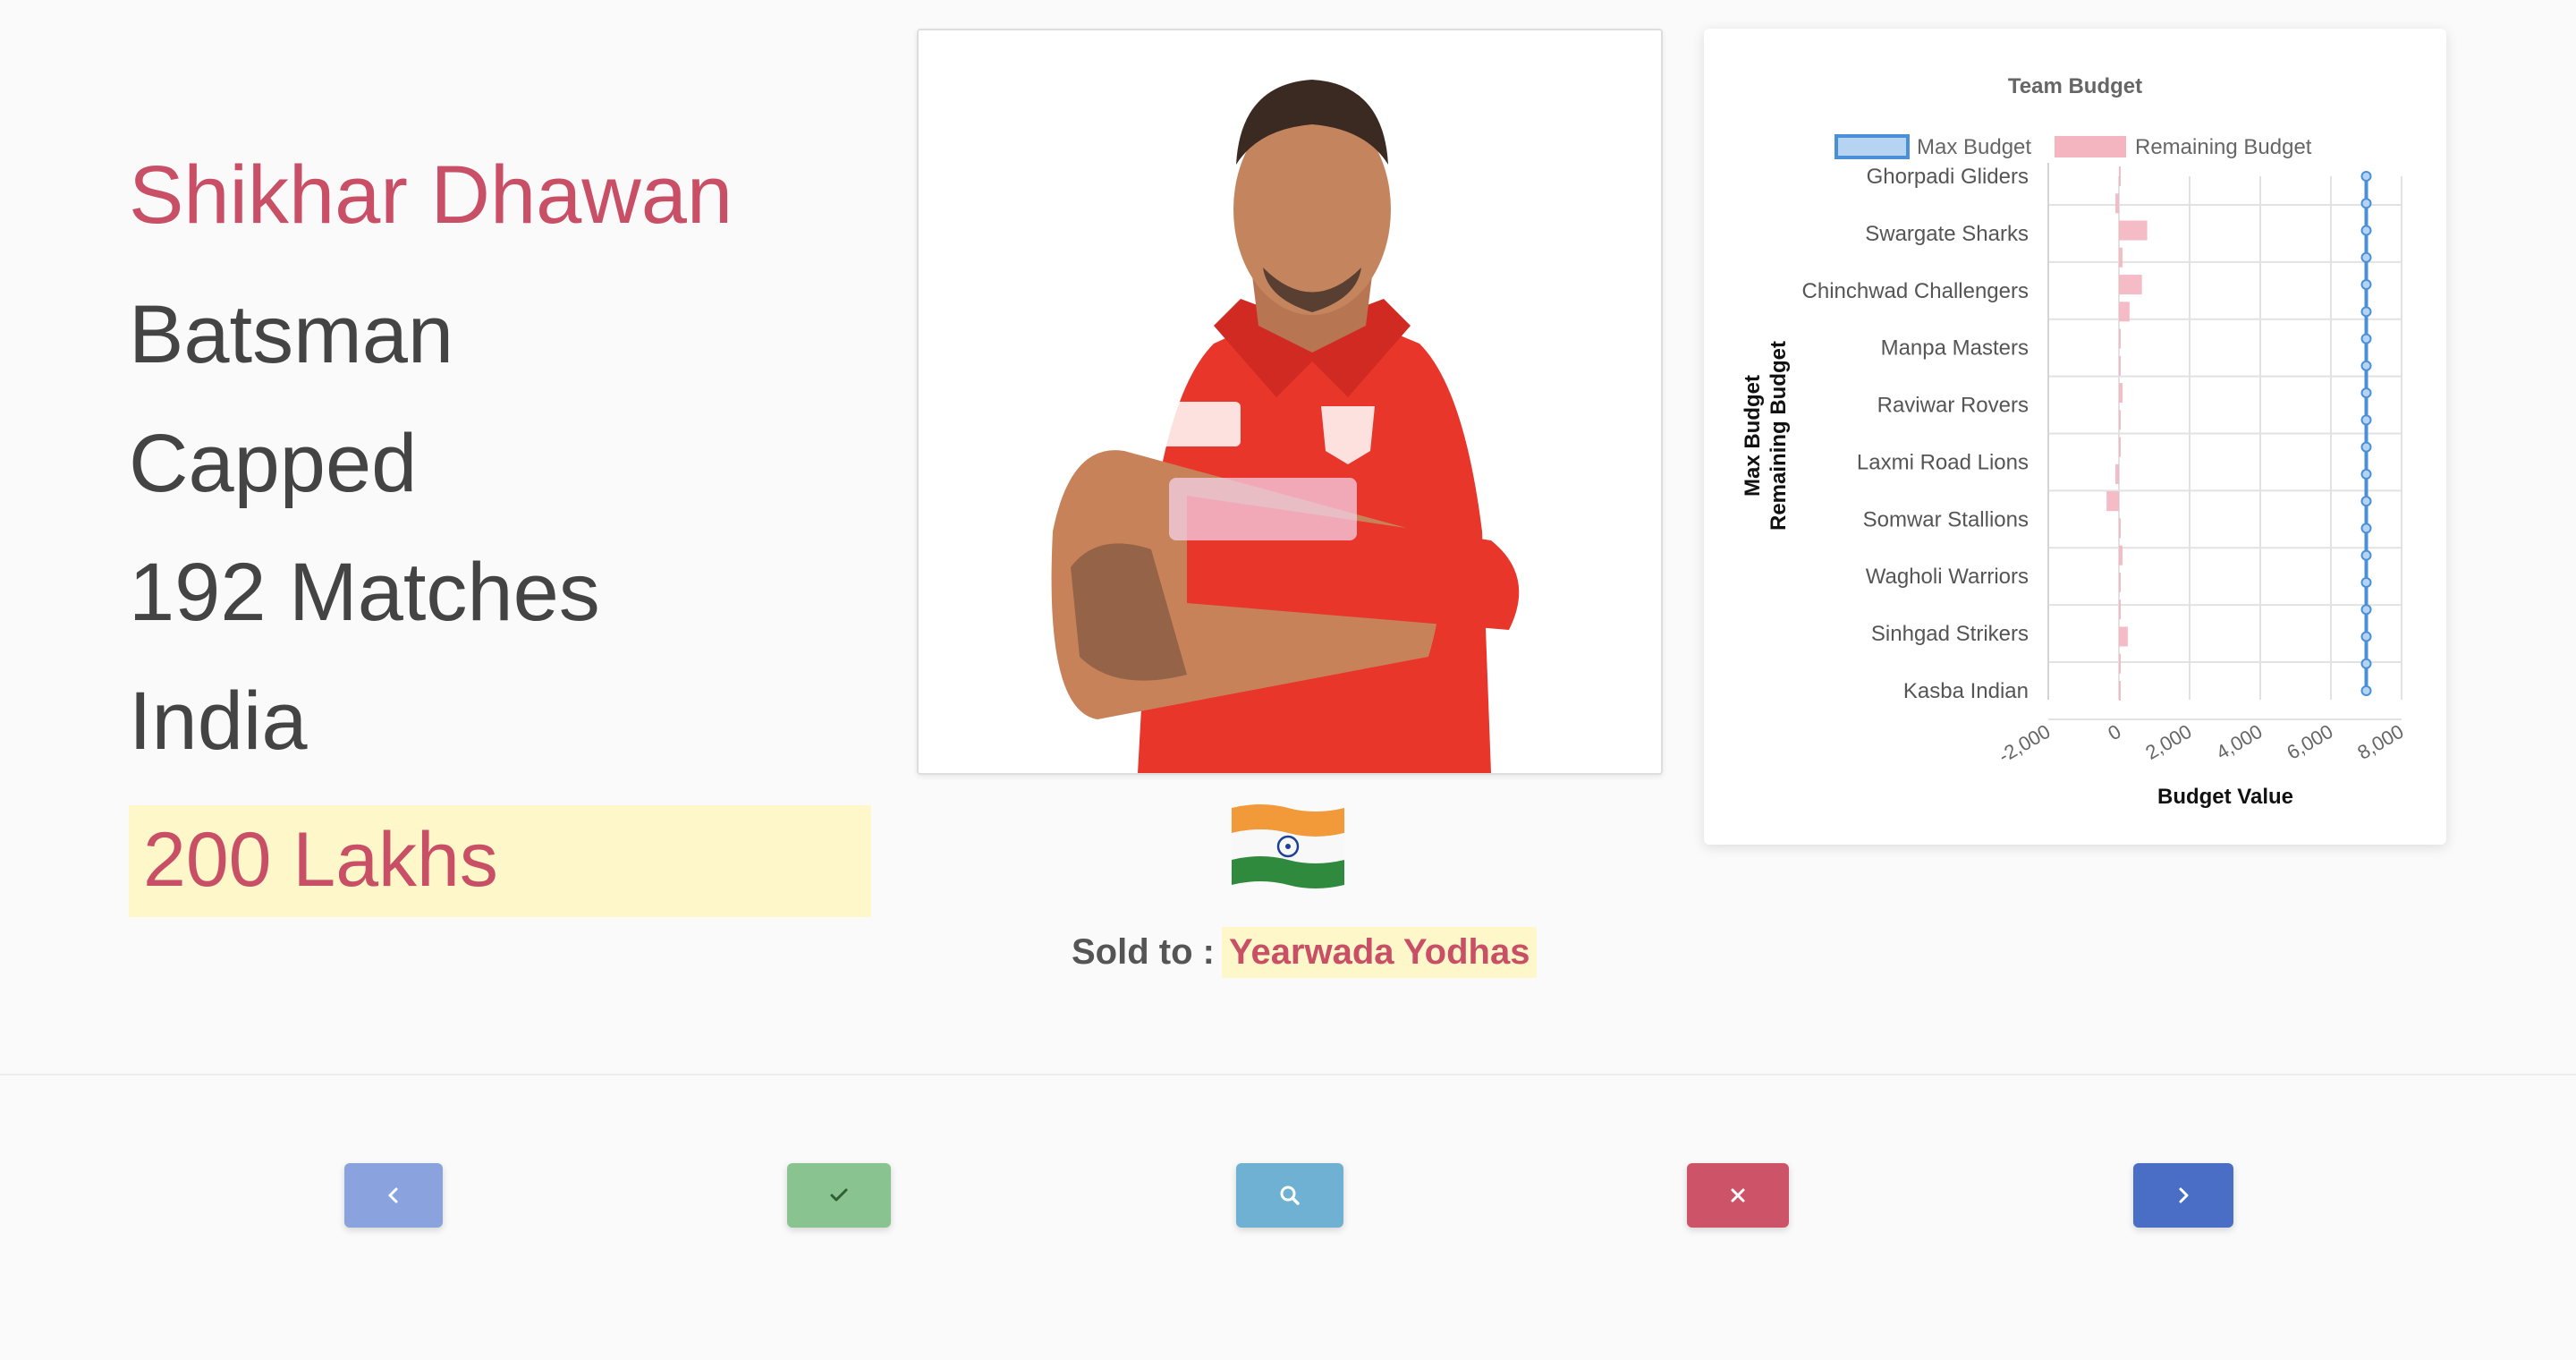  I want to click on x-tick-label: 0, so click(2114, 733).